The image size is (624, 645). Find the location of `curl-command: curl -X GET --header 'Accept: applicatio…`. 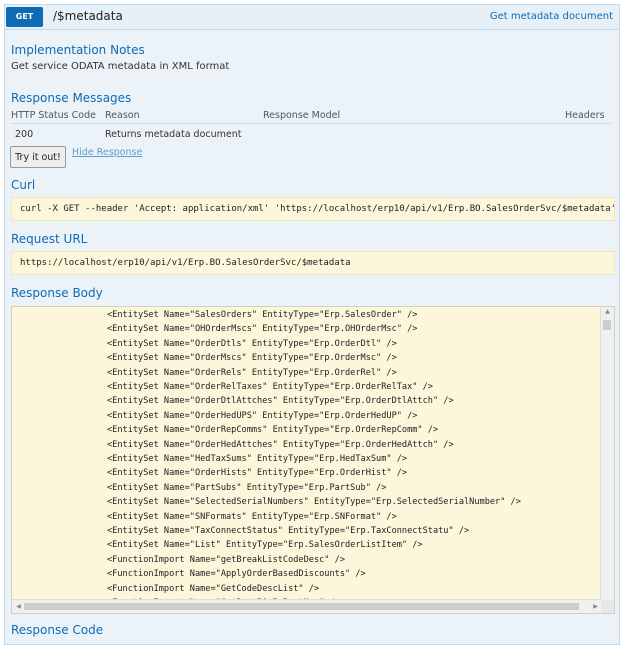

curl-command: curl -X GET --header 'Accept: applicatio… is located at coordinates (313, 209).